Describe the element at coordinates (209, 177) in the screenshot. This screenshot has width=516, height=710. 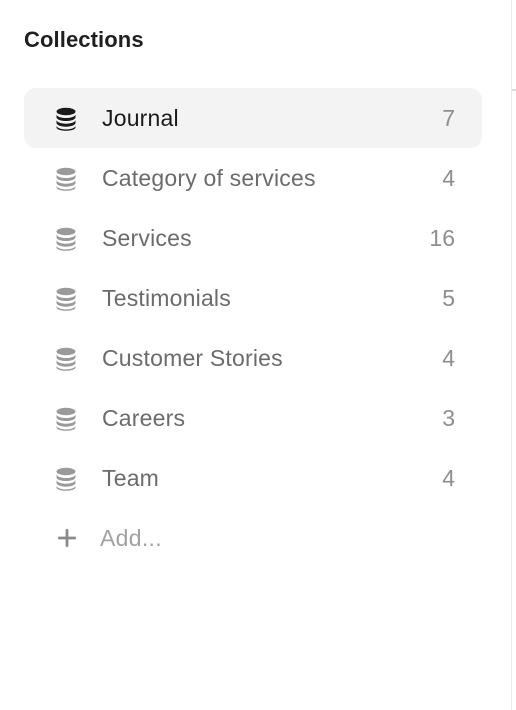
I see `collection-label: Category of services` at that location.